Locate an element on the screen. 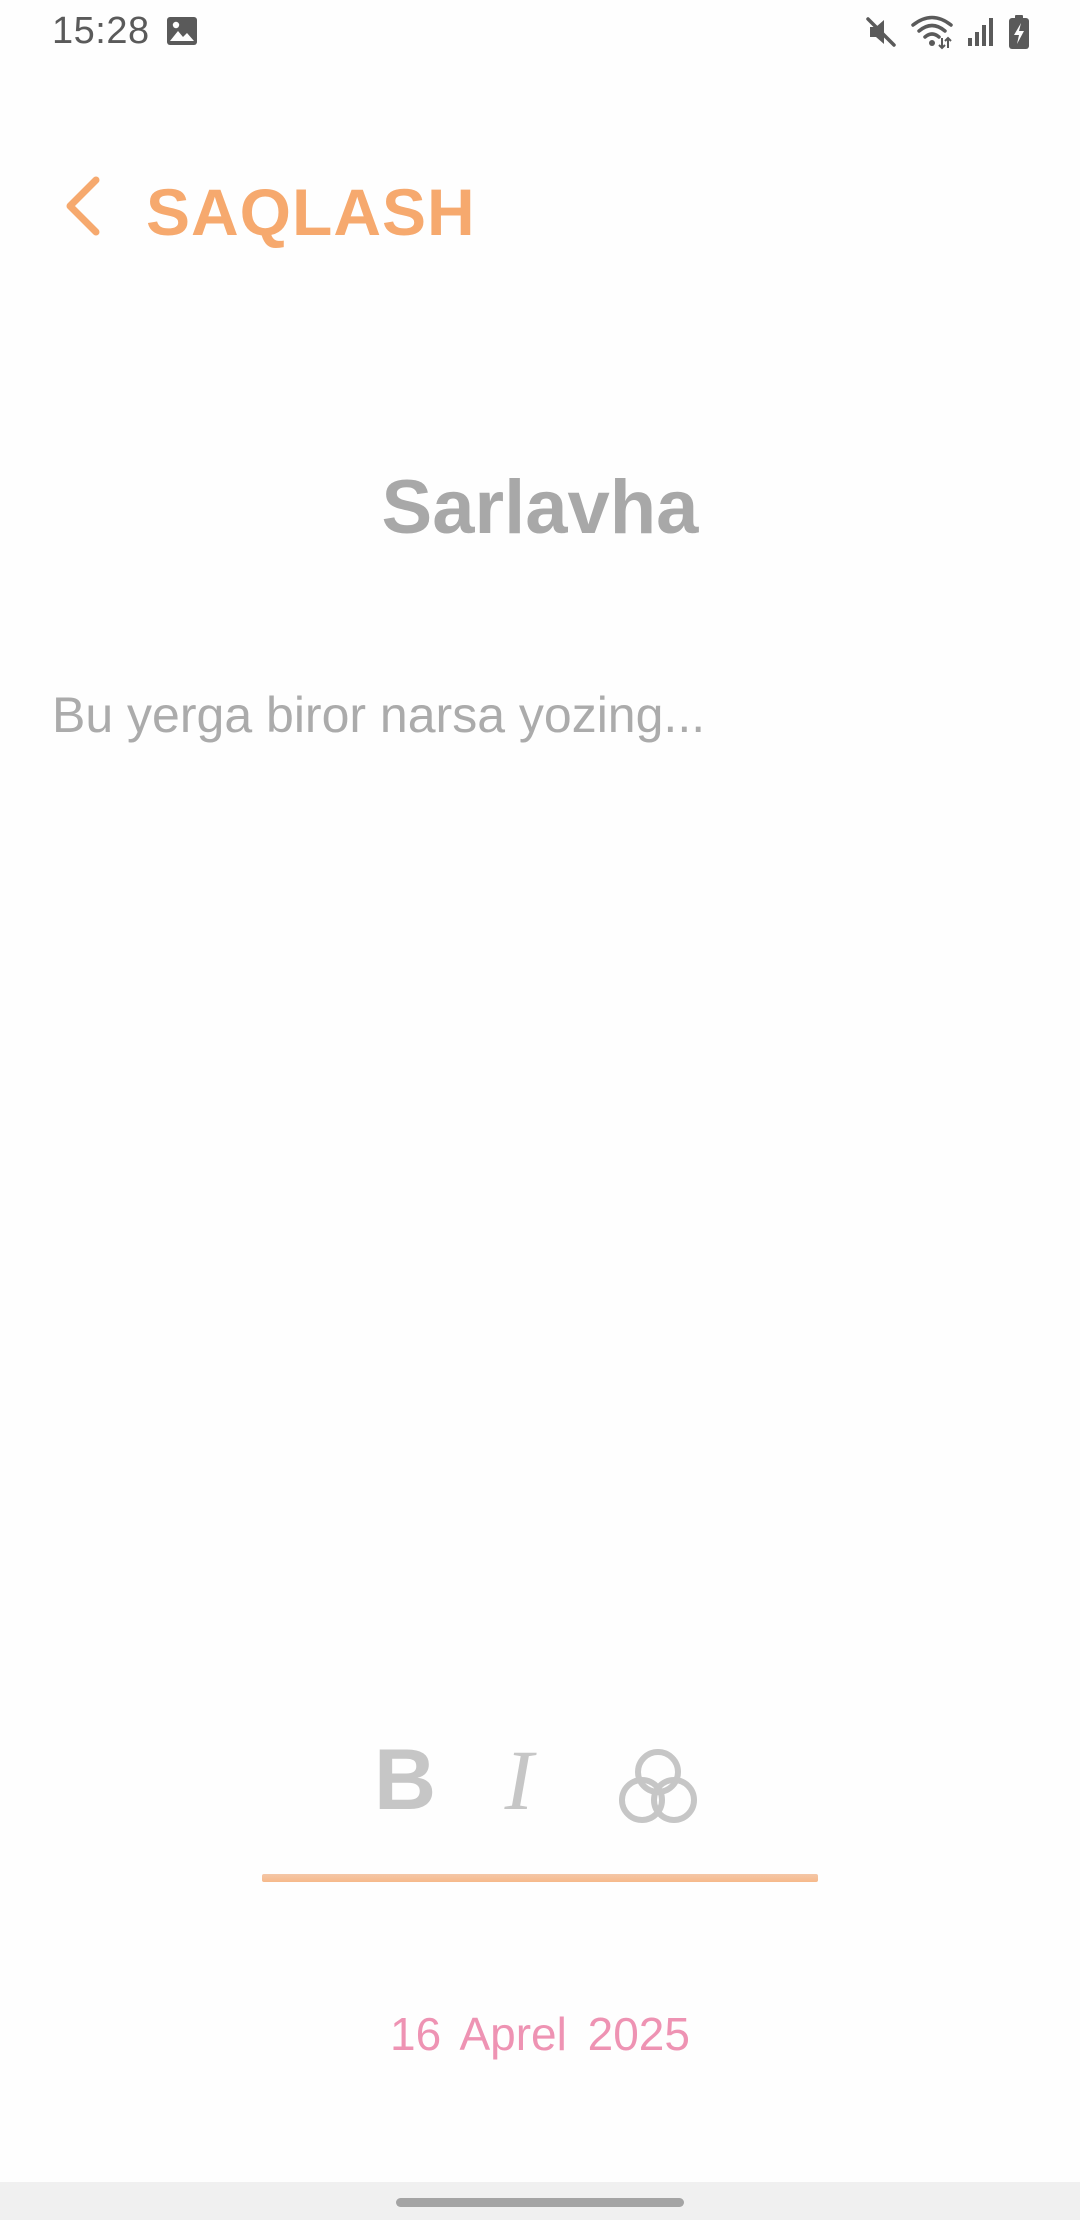 The image size is (1080, 2220). mute-icon is located at coordinates (881, 32).